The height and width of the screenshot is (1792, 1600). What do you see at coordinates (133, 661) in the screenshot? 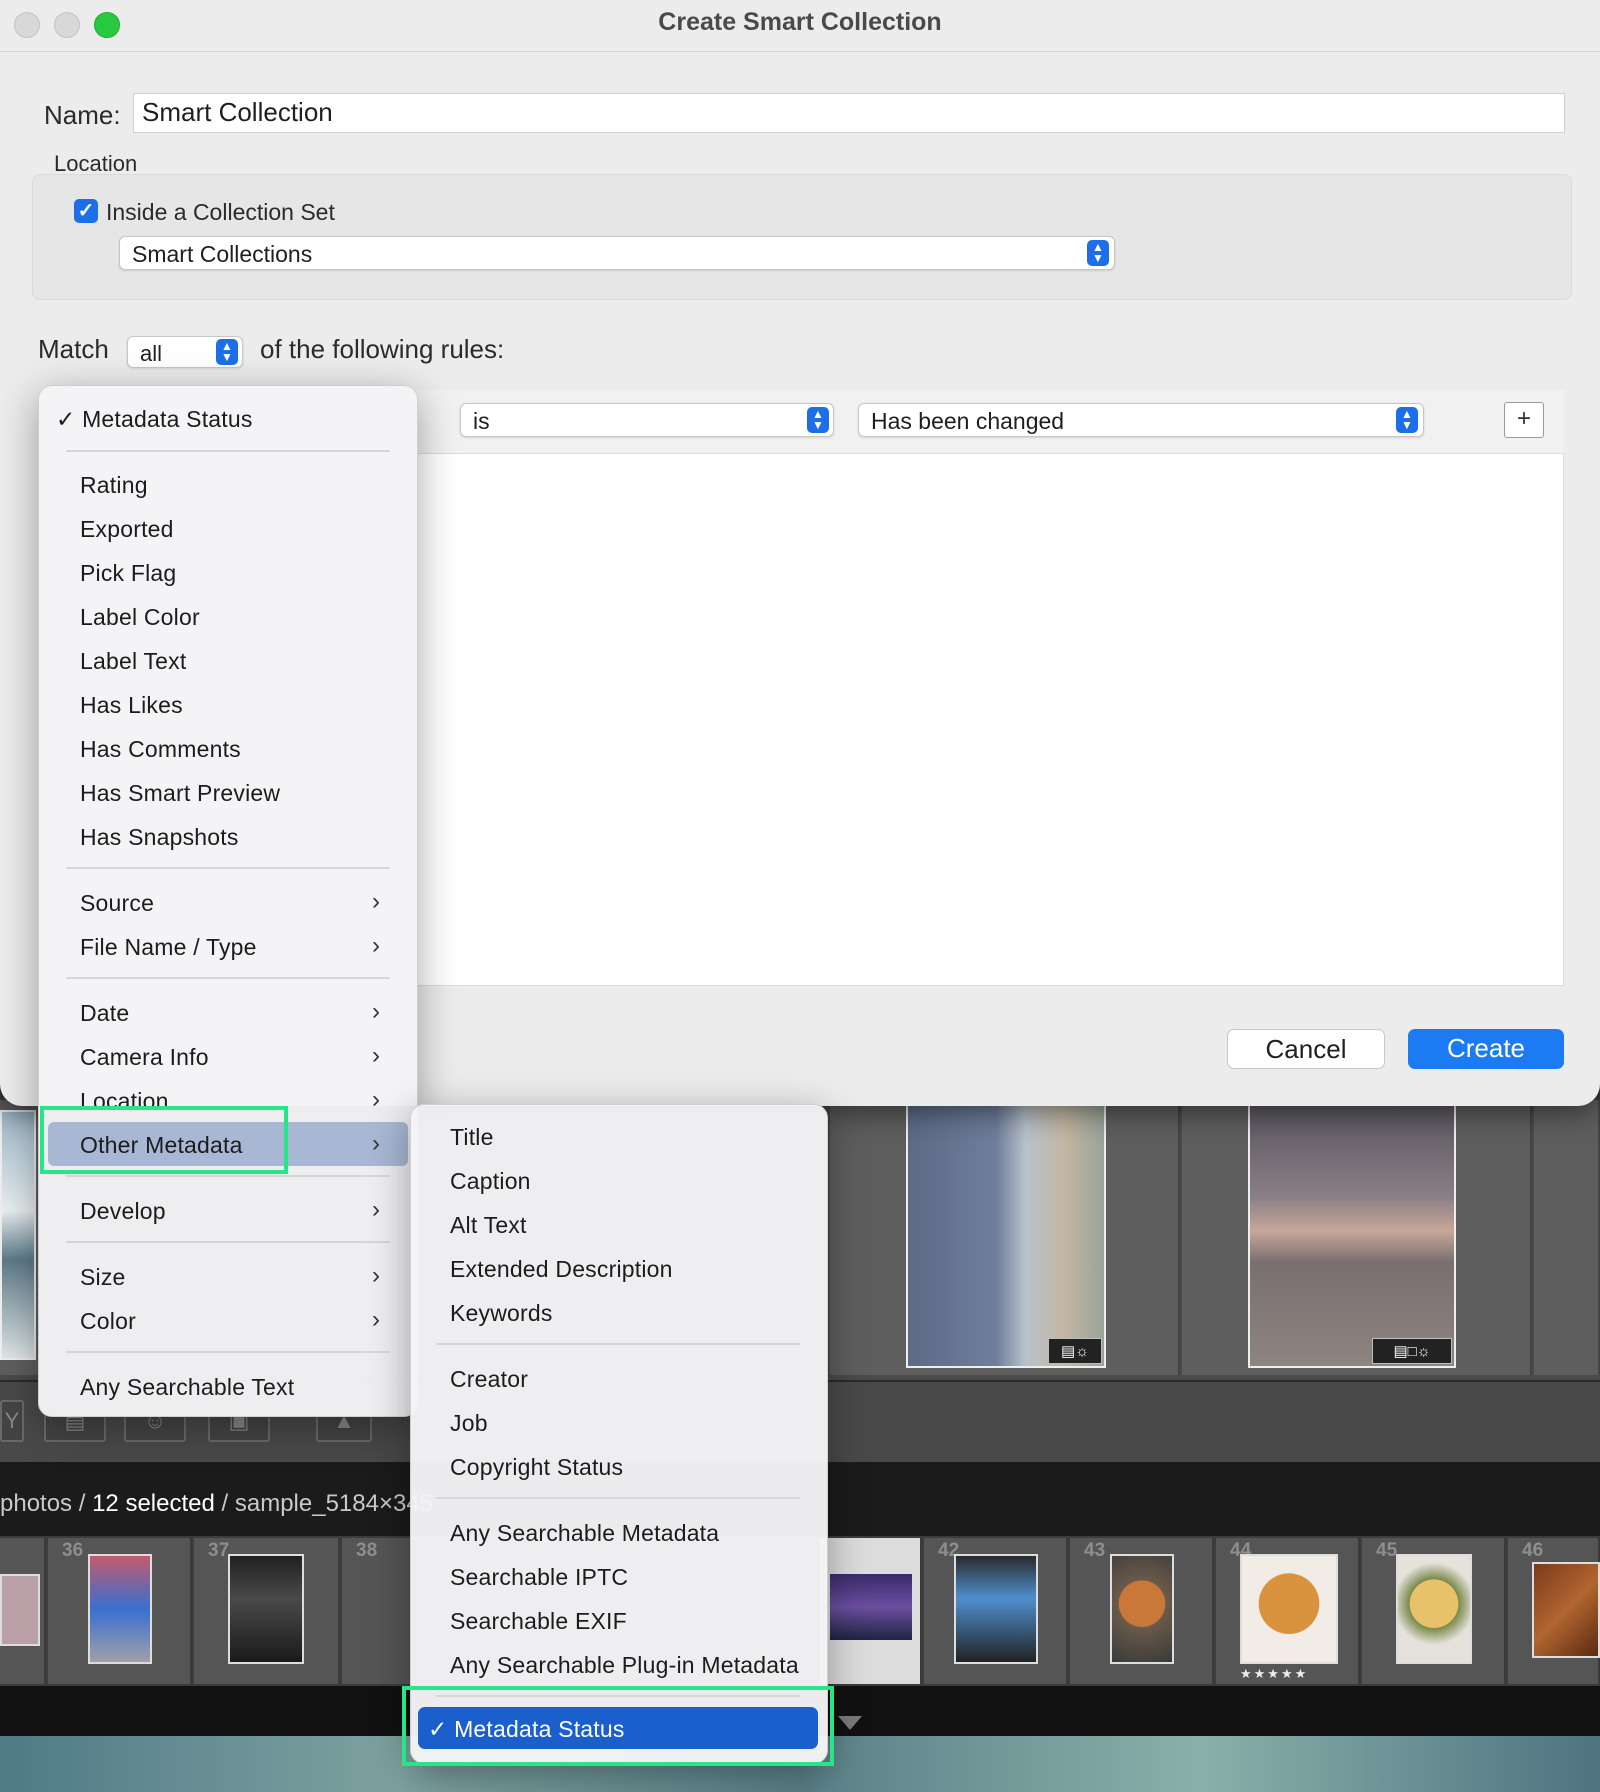
I see `menu-item-label-text: Label Text` at bounding box center [133, 661].